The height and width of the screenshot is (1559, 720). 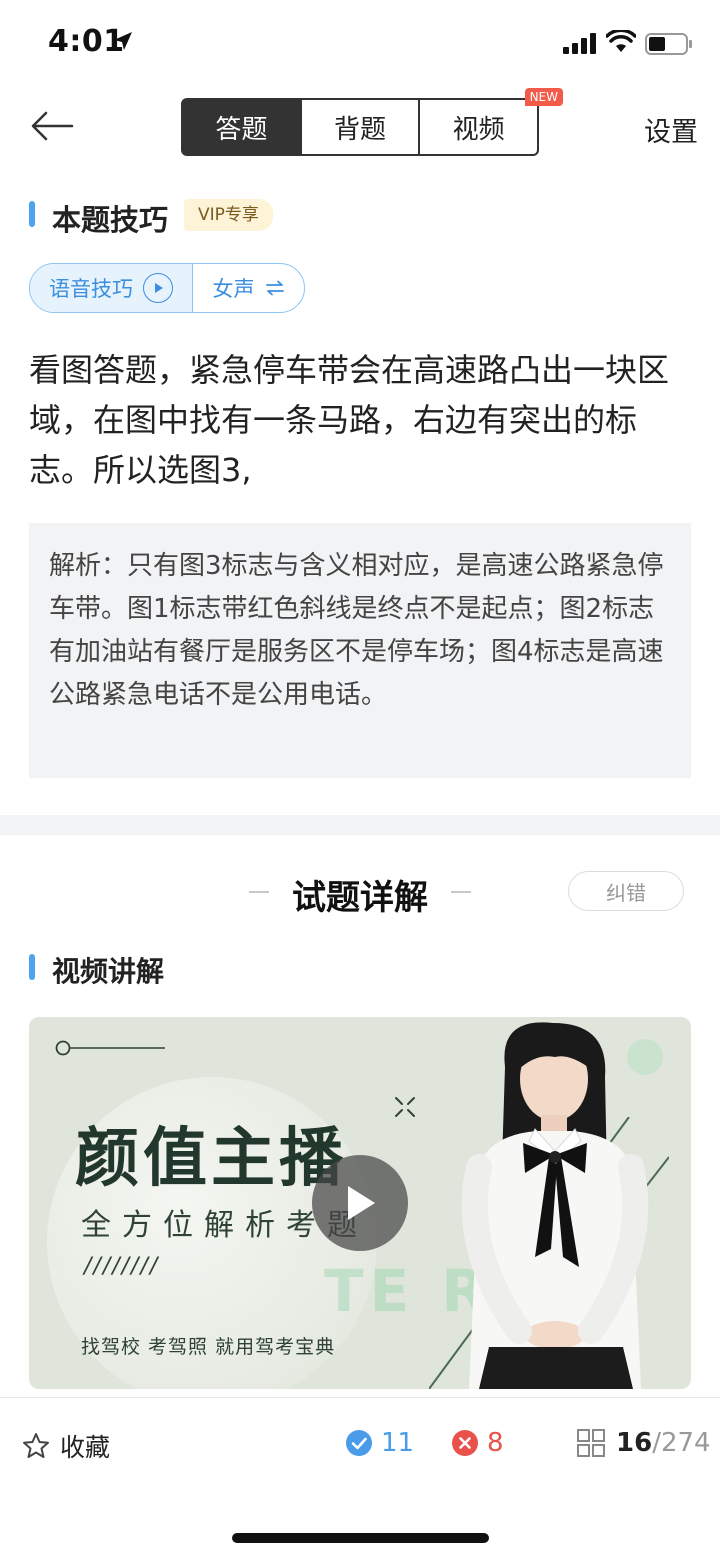 I want to click on voice-gender-label: 女声, so click(x=233, y=289).